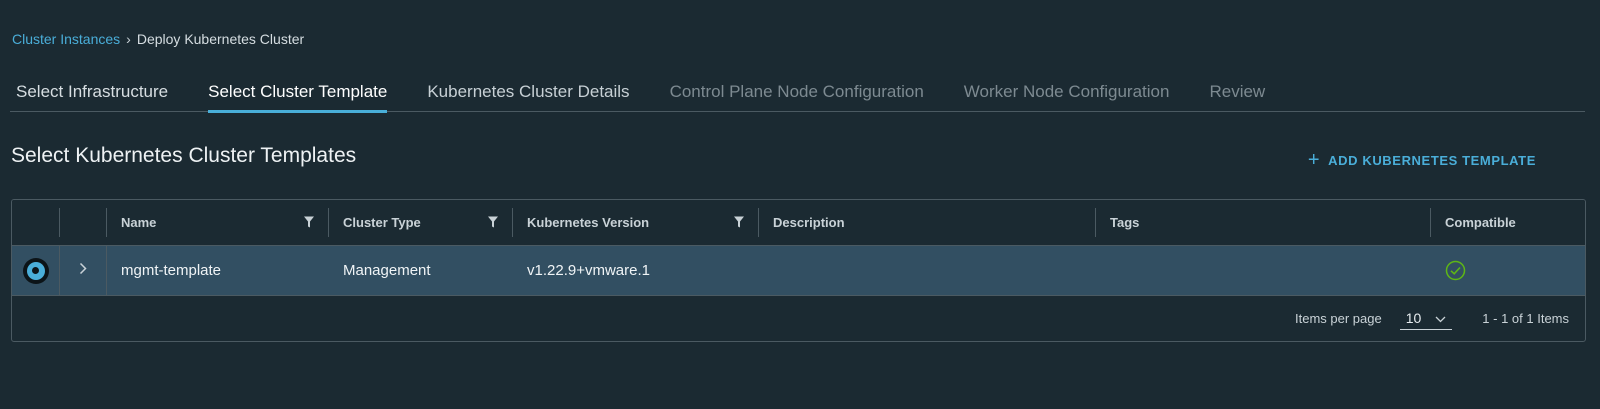  Describe the element at coordinates (1432, 160) in the screenshot. I see `add-kubernetes-template-label: ADD KUBERNETES TEMPLATE` at that location.